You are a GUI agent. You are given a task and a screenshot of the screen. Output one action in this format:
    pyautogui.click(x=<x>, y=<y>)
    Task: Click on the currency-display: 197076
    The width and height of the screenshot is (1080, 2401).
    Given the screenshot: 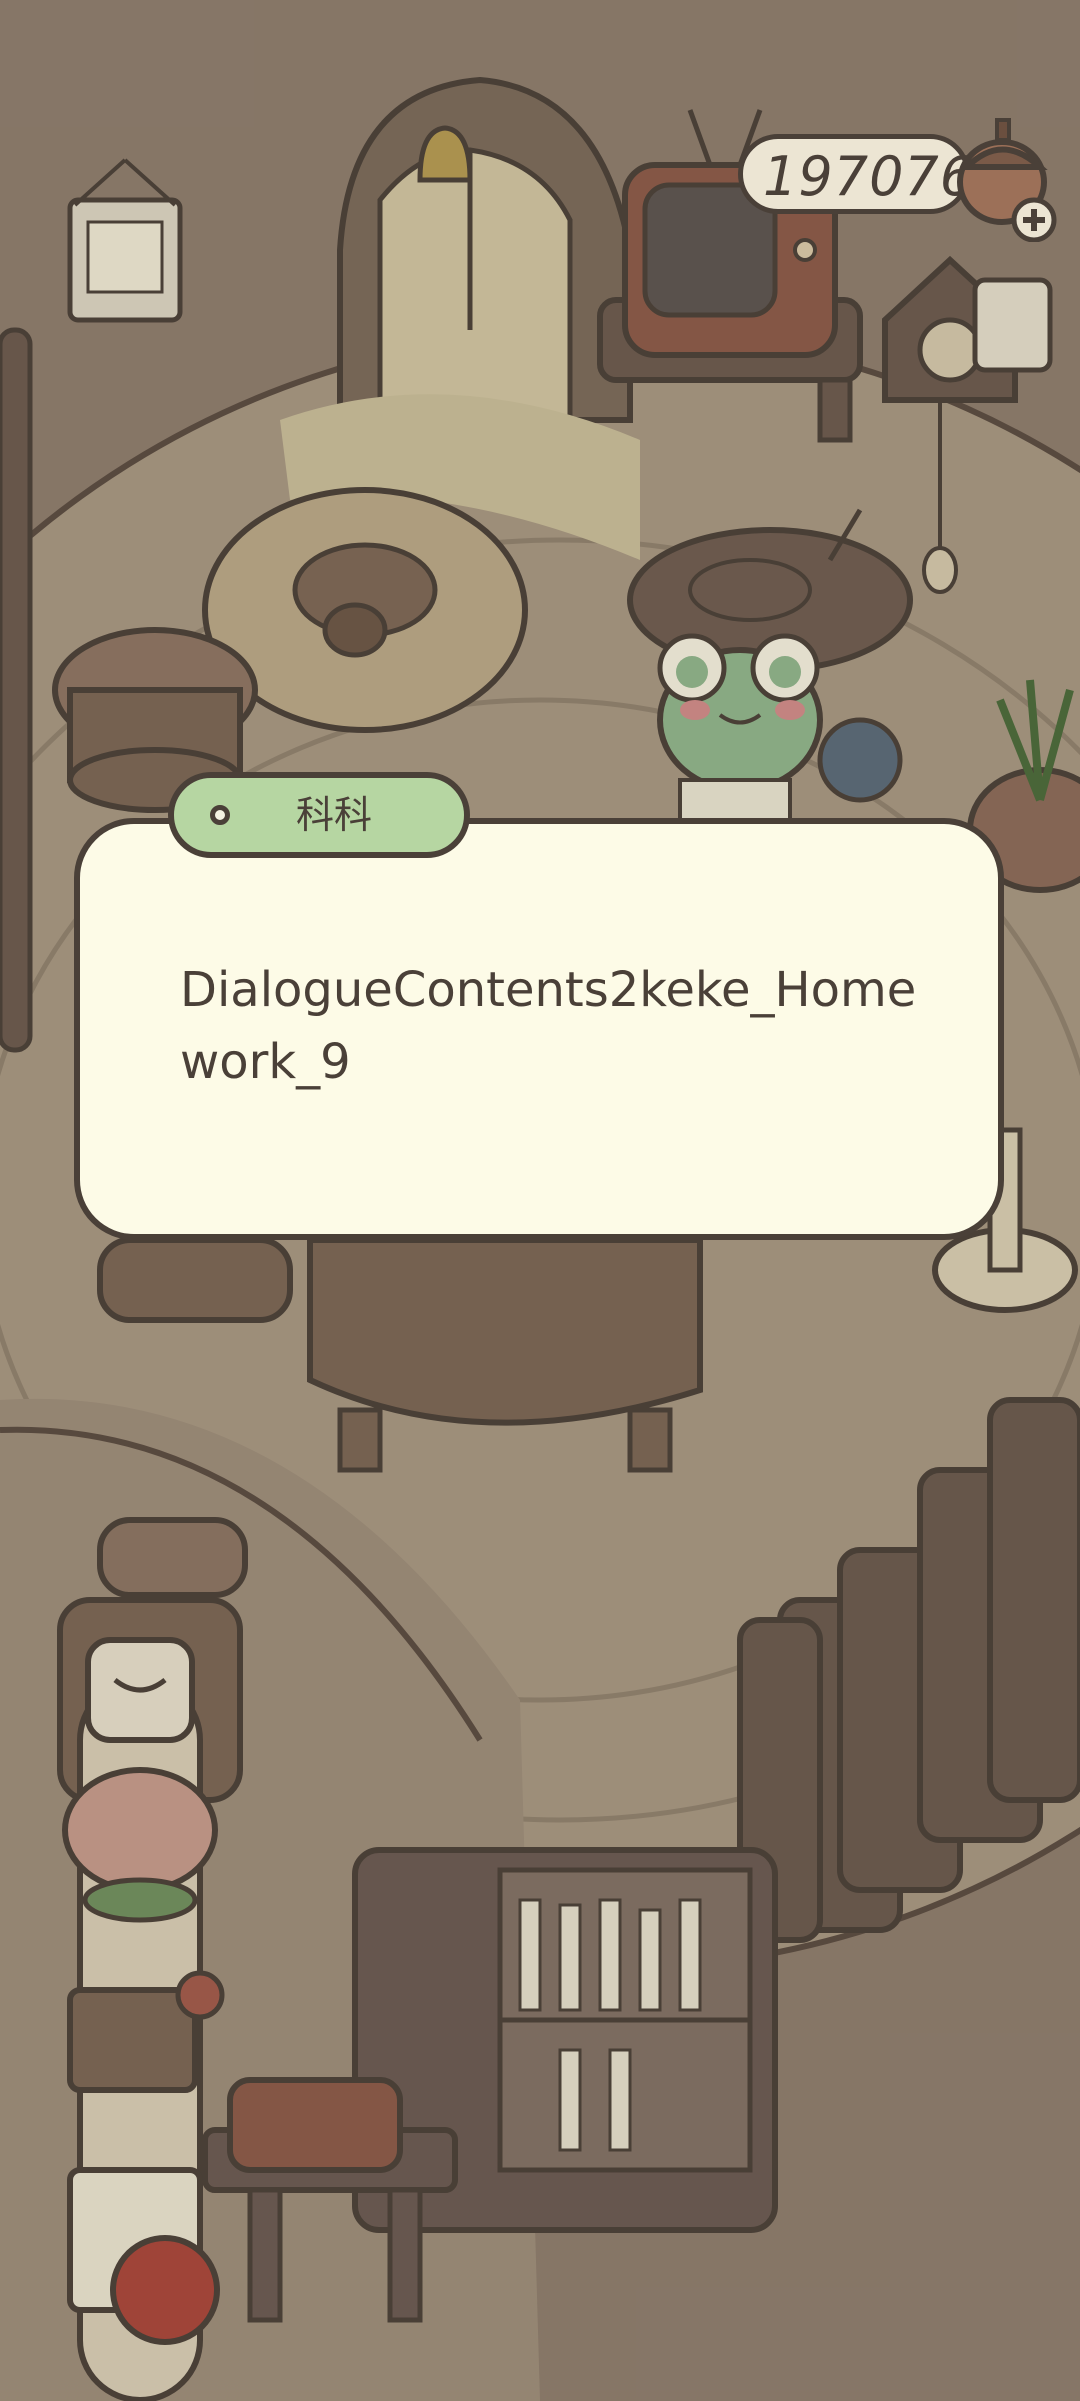 What is the action you would take?
    pyautogui.click(x=856, y=174)
    